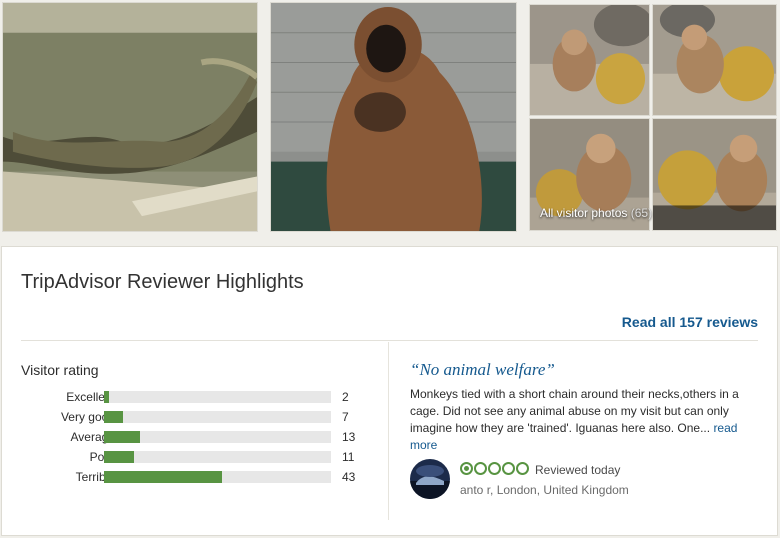 This screenshot has height=538, width=780. I want to click on visitor-rating-title: Visitor rating, so click(60, 370).